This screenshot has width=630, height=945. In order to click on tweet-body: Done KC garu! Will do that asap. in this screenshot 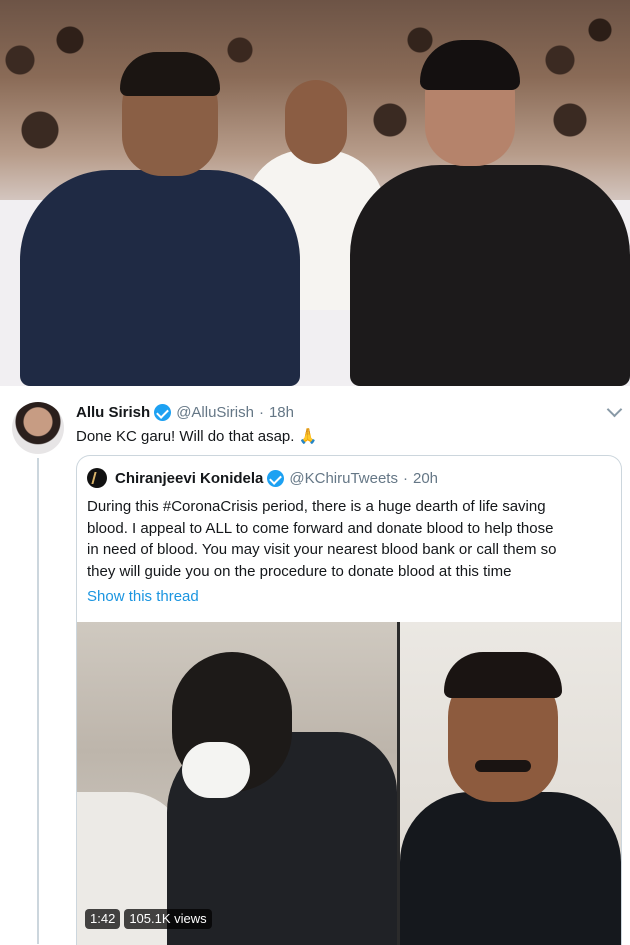, I will do `click(185, 436)`.